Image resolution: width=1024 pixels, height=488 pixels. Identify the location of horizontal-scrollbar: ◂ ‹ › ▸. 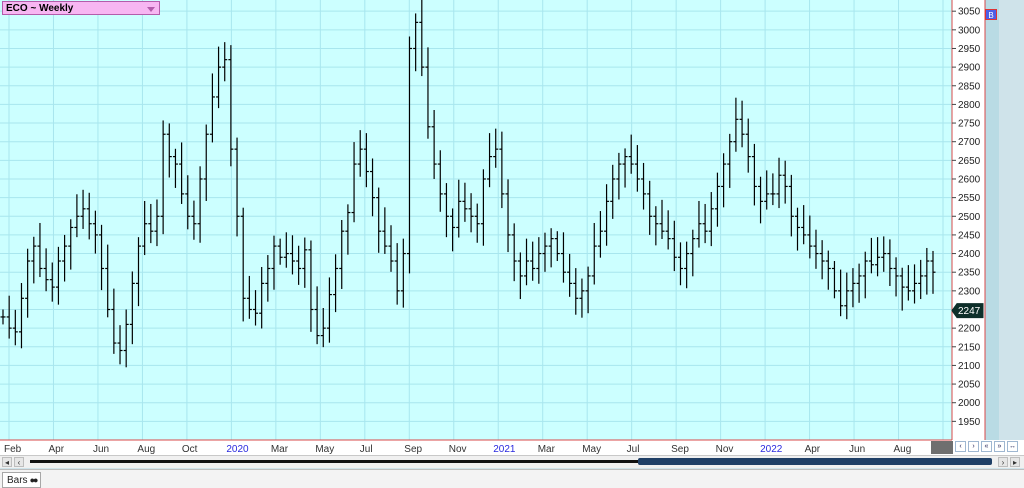
(512, 461).